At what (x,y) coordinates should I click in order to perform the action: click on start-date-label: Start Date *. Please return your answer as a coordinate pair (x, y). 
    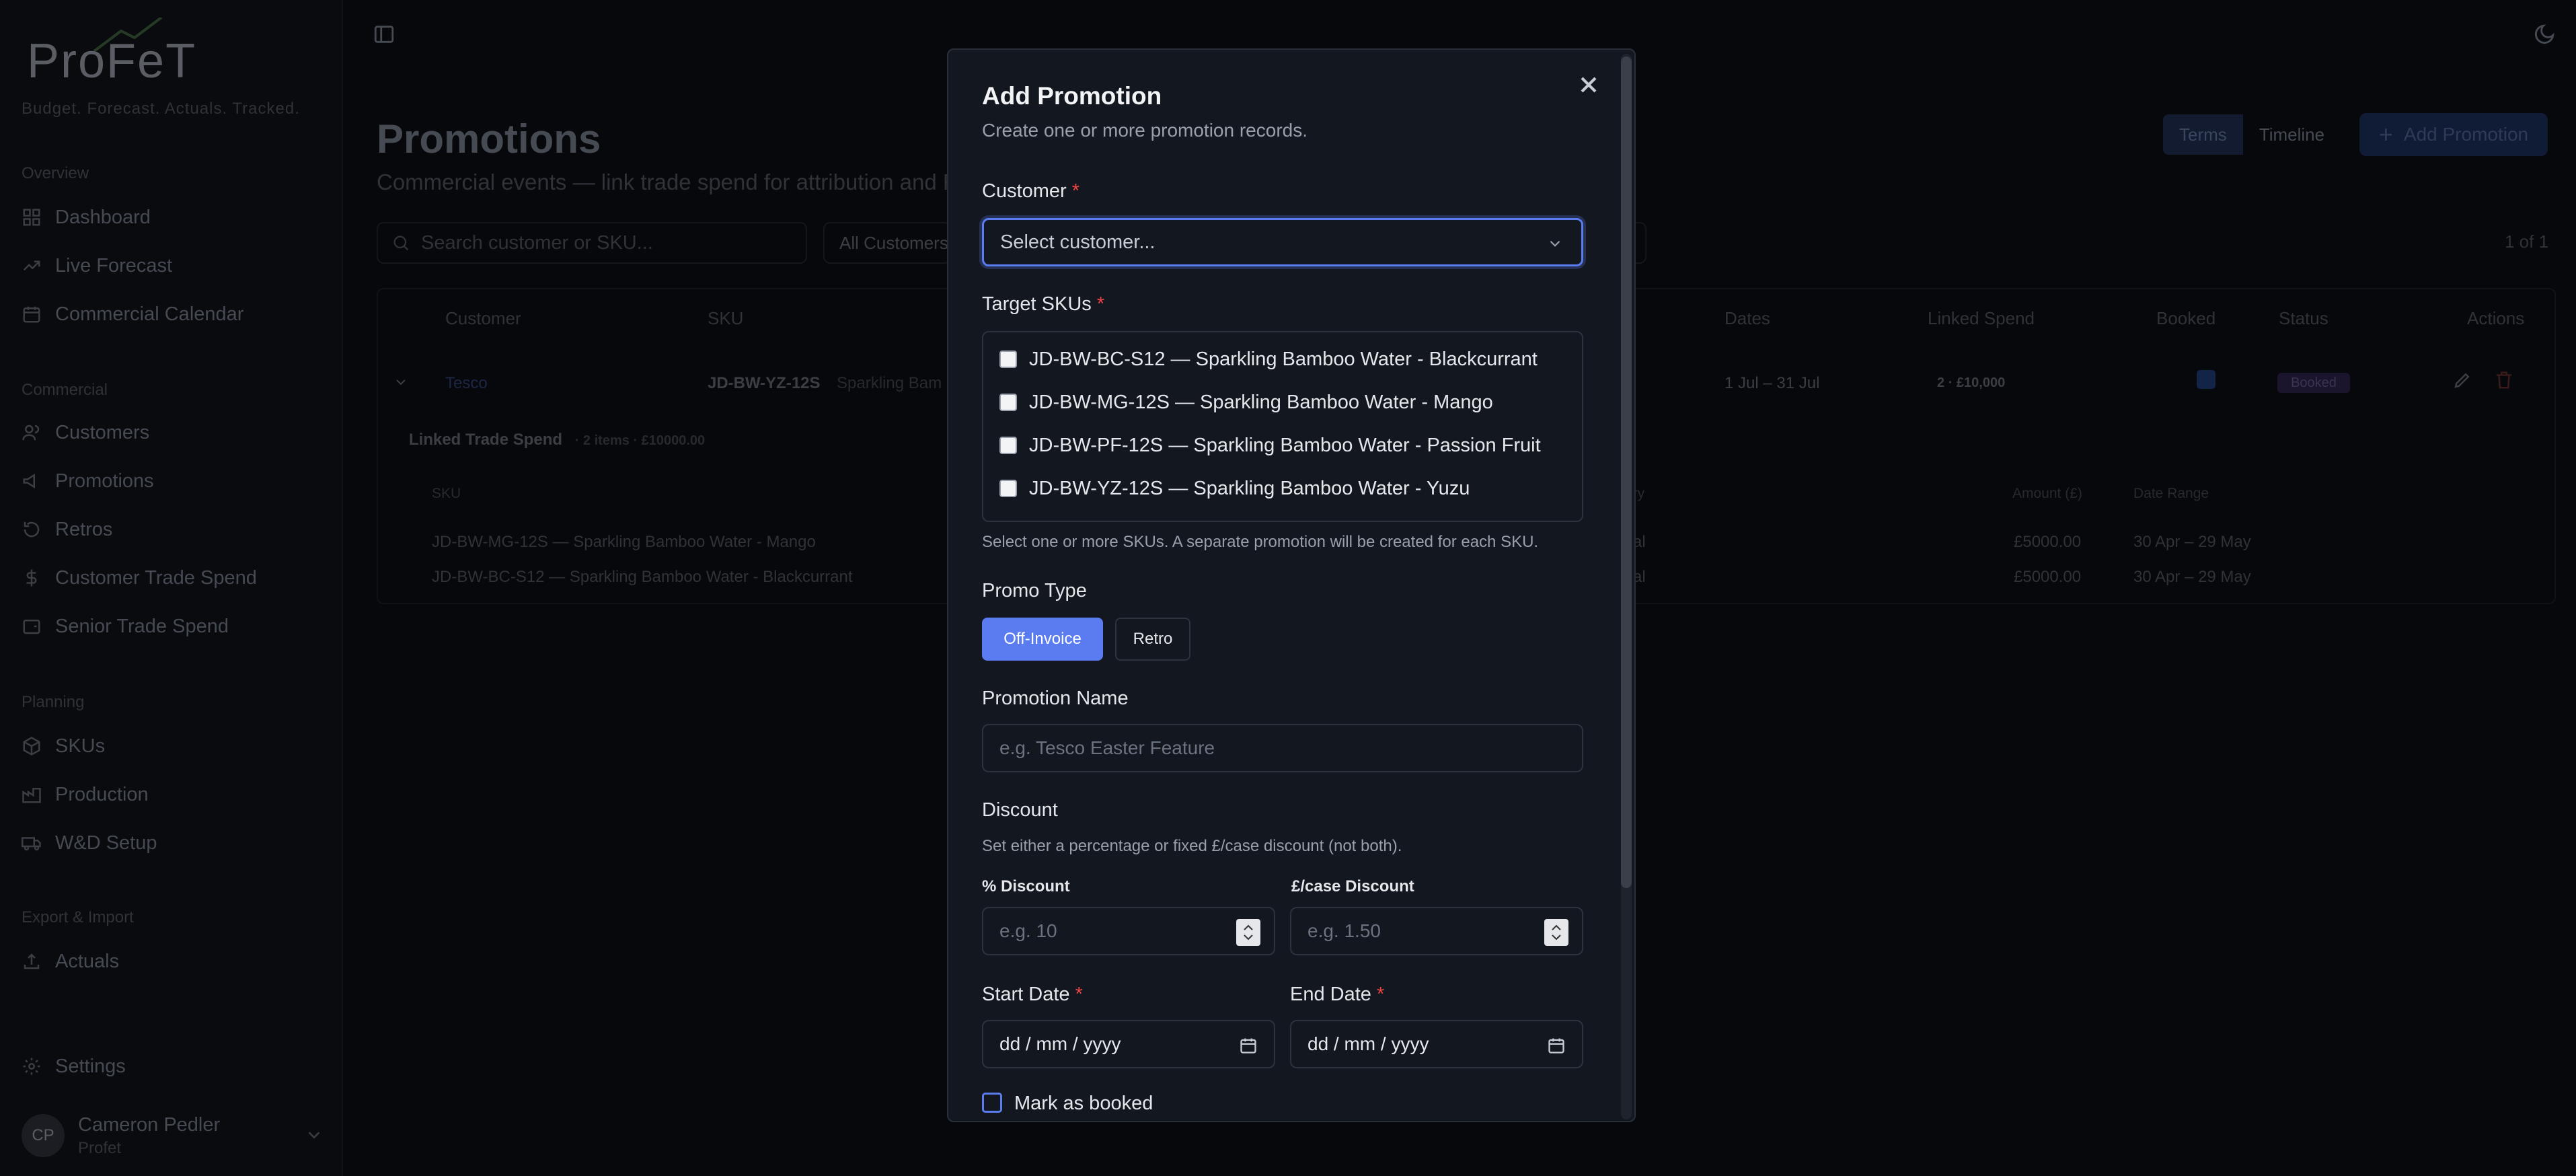
    Looking at the image, I should click on (1032, 995).